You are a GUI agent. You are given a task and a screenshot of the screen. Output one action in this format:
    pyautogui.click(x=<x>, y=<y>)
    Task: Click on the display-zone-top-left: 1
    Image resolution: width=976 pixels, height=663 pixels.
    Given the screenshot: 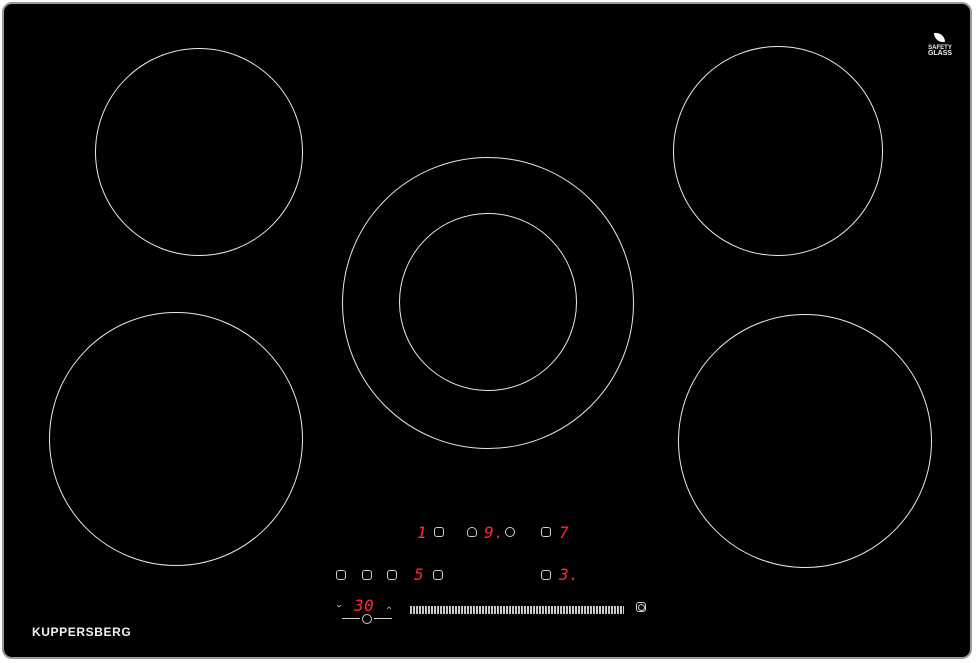 What is the action you would take?
    pyautogui.click(x=422, y=532)
    